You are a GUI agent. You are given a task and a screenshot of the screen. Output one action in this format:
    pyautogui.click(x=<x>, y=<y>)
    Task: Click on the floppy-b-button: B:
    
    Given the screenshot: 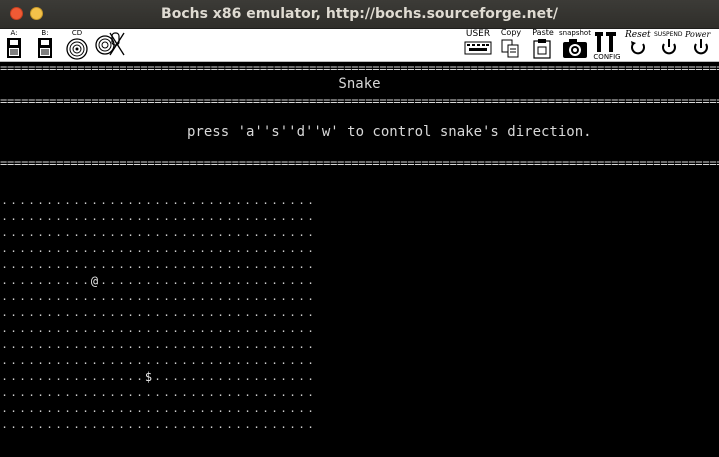 What is the action you would take?
    pyautogui.click(x=45, y=45)
    